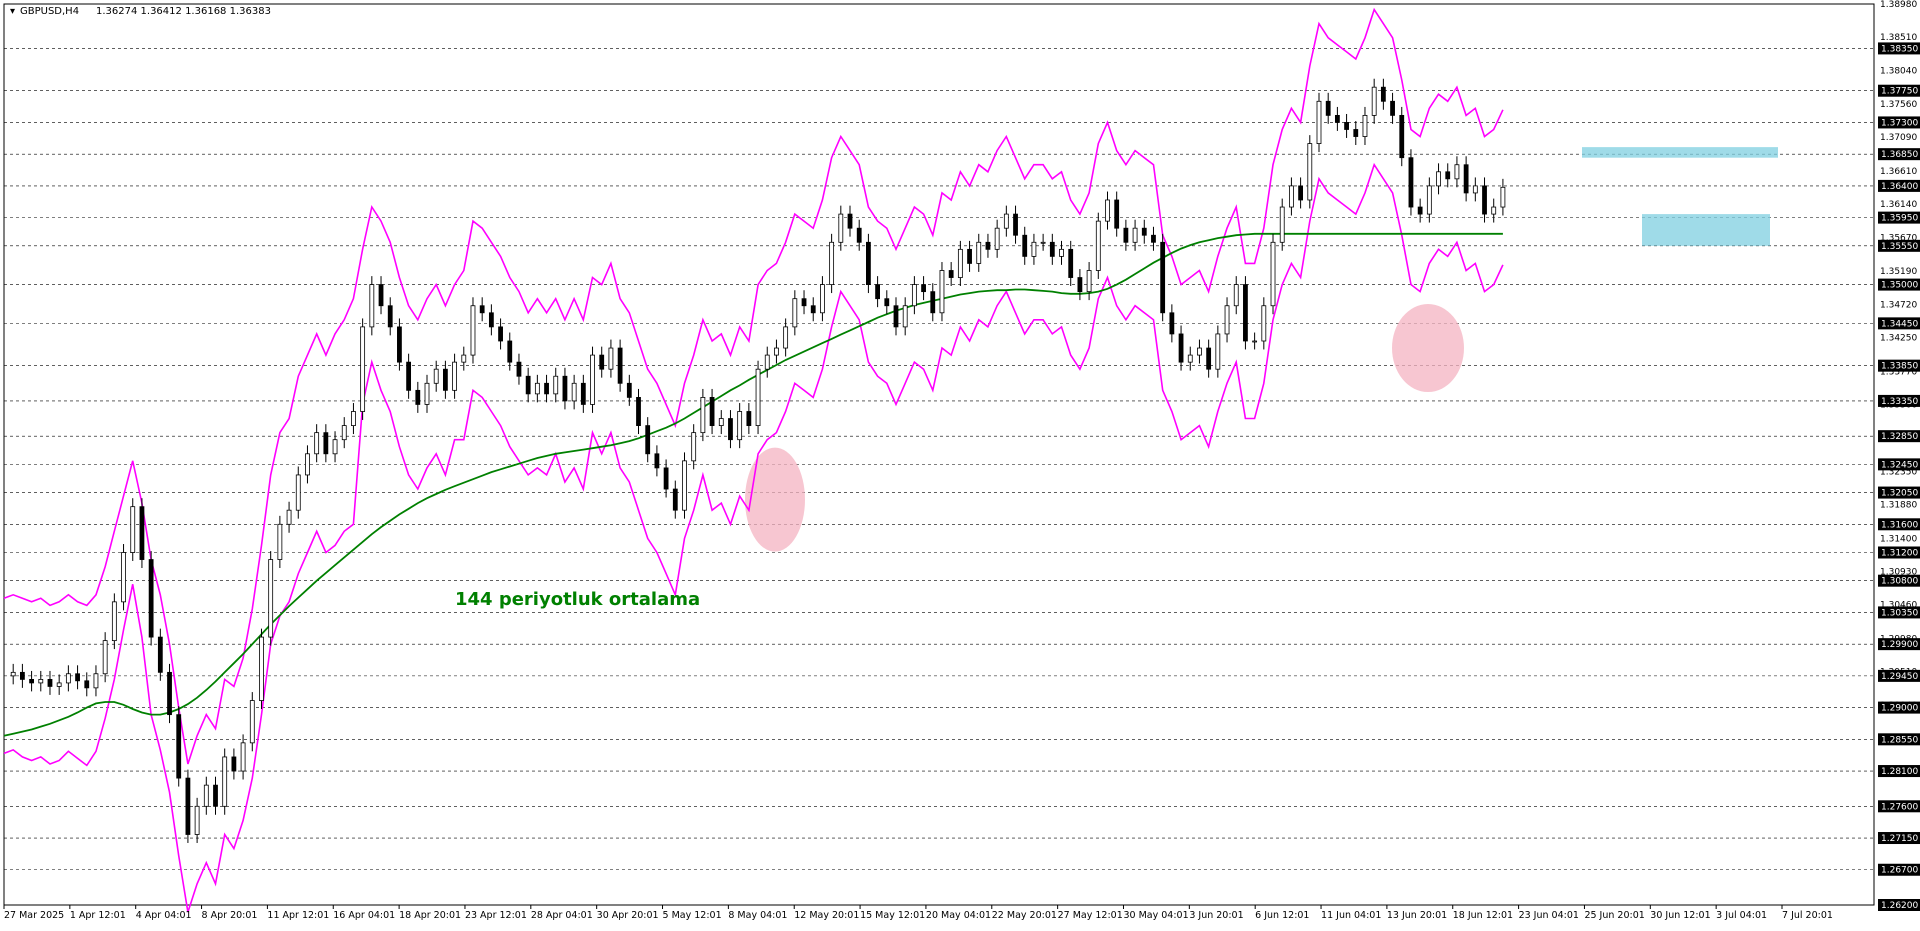  I want to click on x-tick-label: 4 Apr 04:01, so click(164, 915).